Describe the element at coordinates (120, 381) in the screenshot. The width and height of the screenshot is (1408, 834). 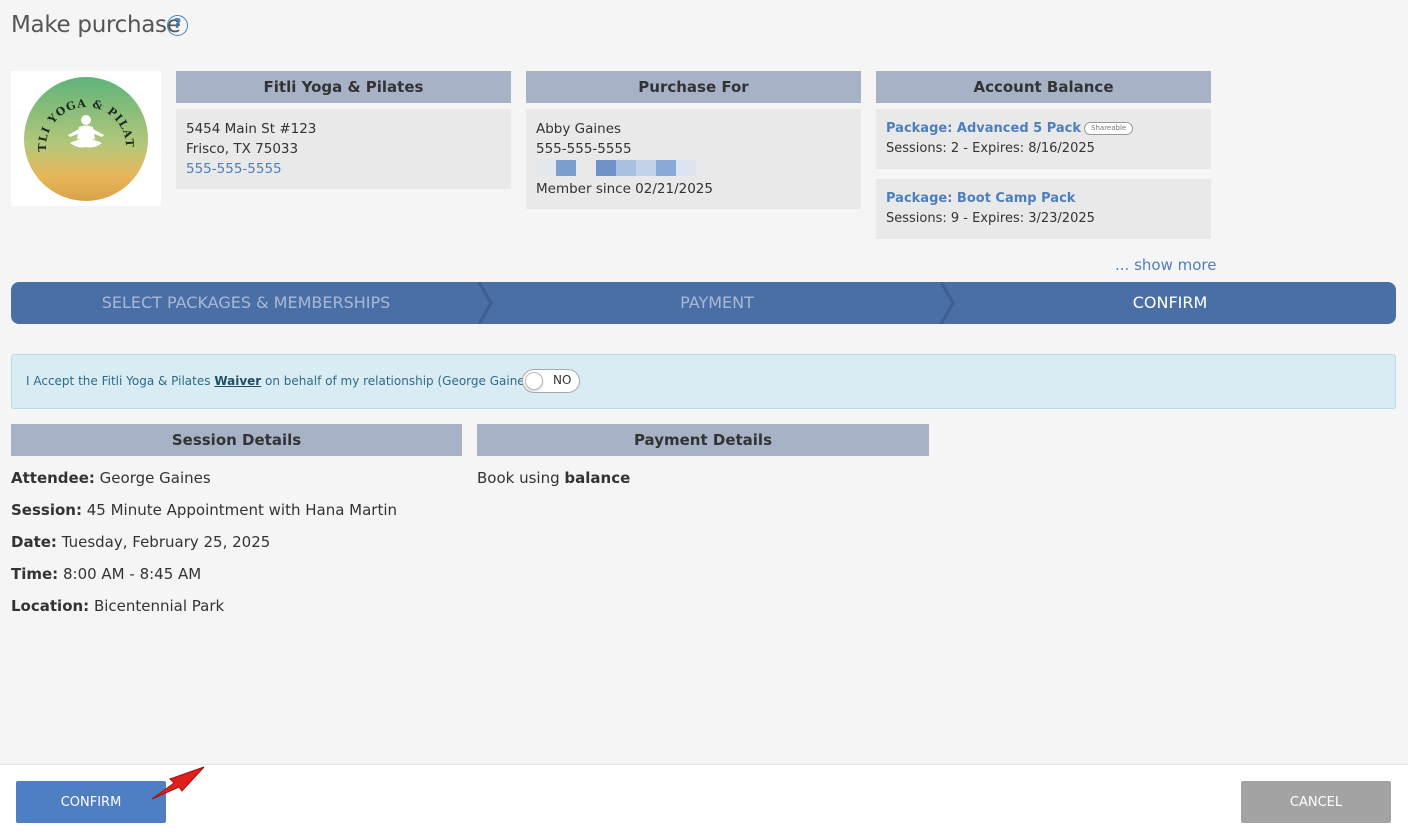
I see `waiver-prefix: I Accept the Fitli Yoga & Pilates` at that location.